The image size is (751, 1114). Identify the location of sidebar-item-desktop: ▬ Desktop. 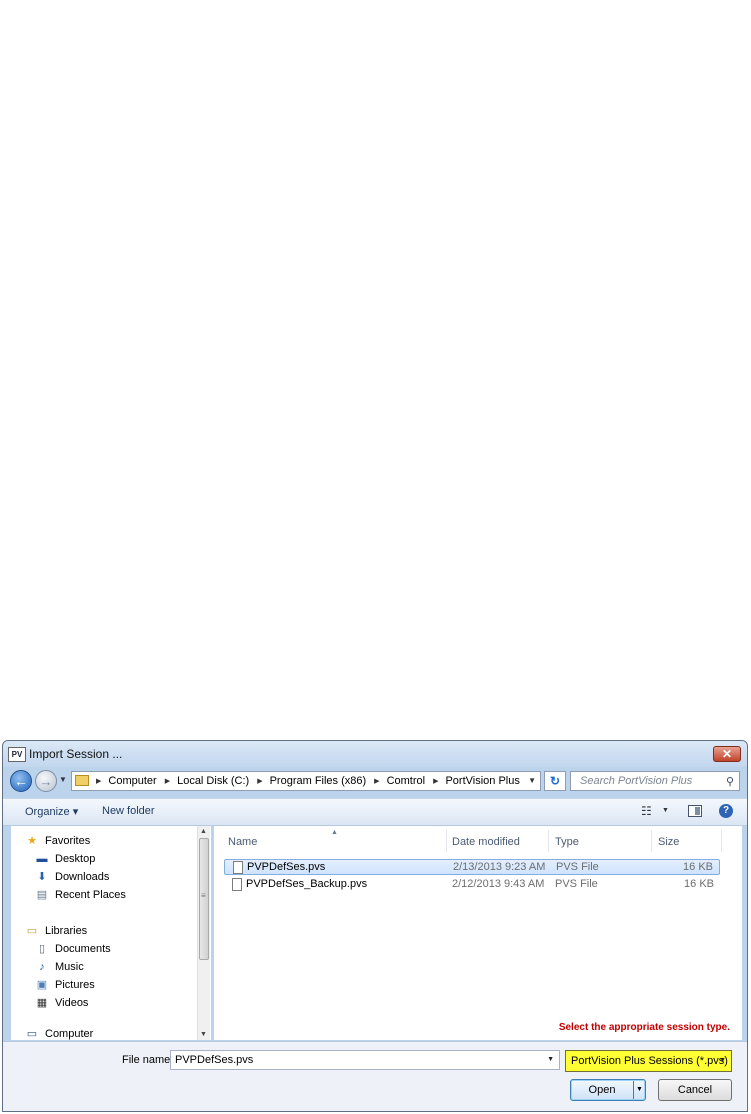
(65, 859).